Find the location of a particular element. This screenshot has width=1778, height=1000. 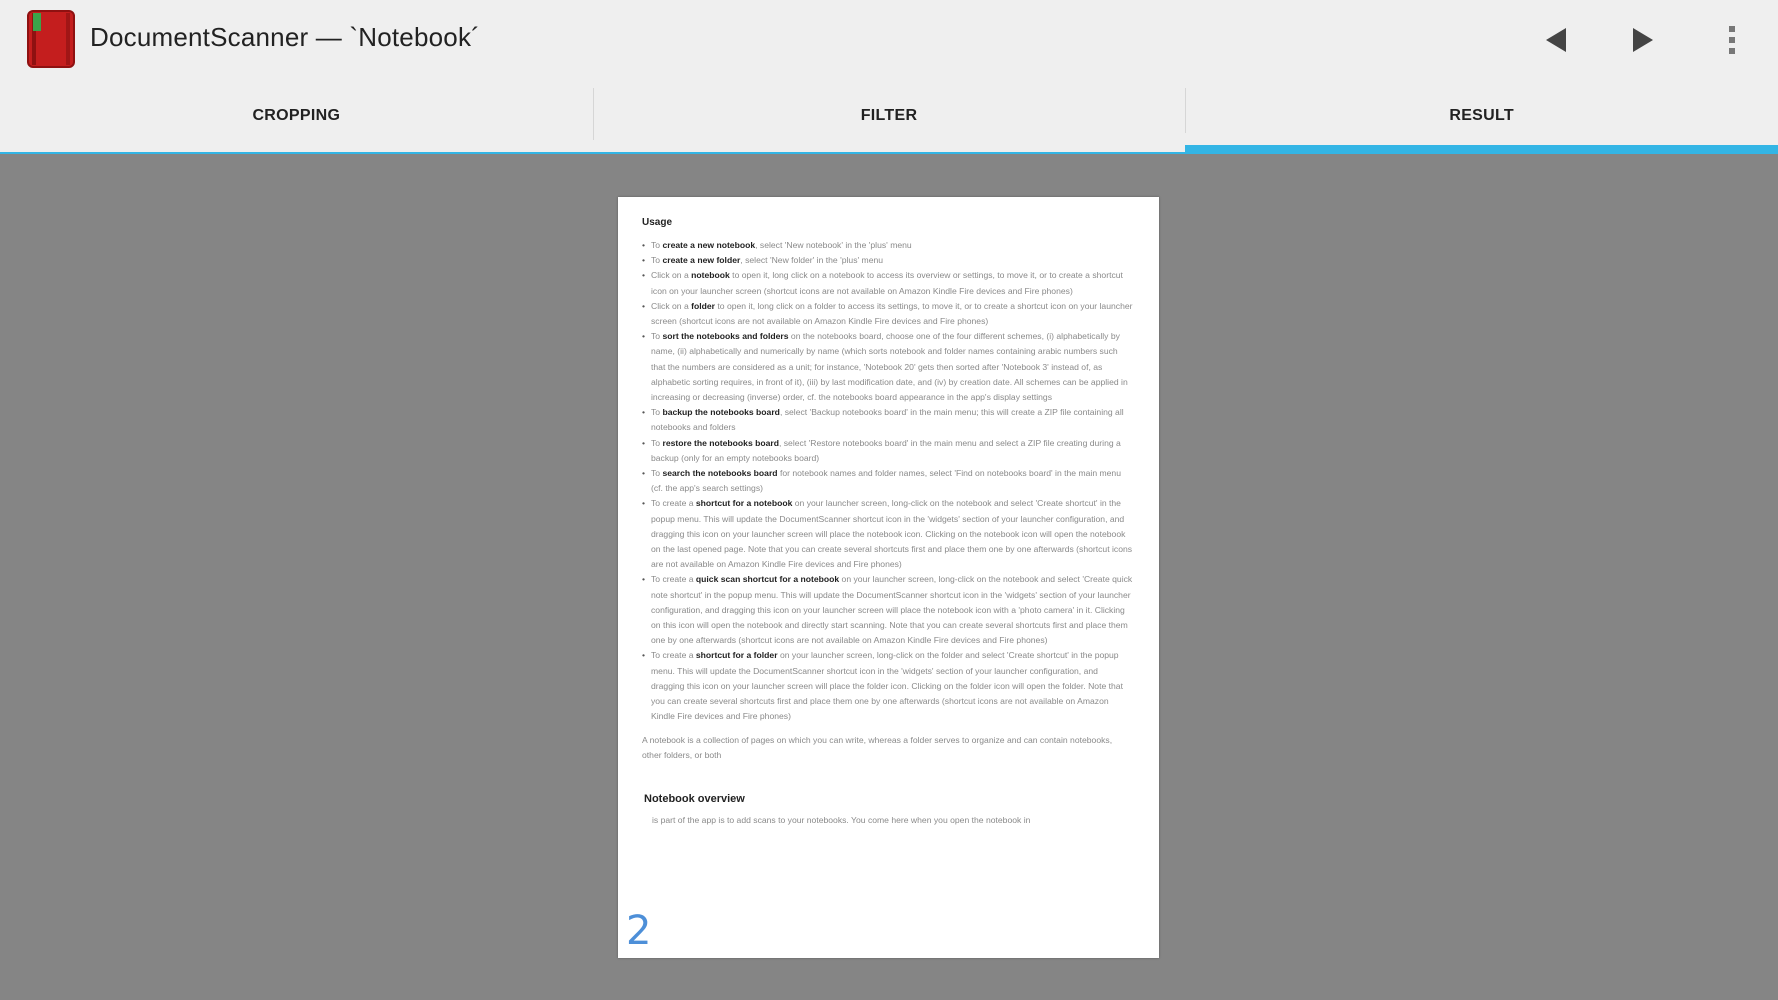

tab-result-label: RESULT is located at coordinates (1481, 115).